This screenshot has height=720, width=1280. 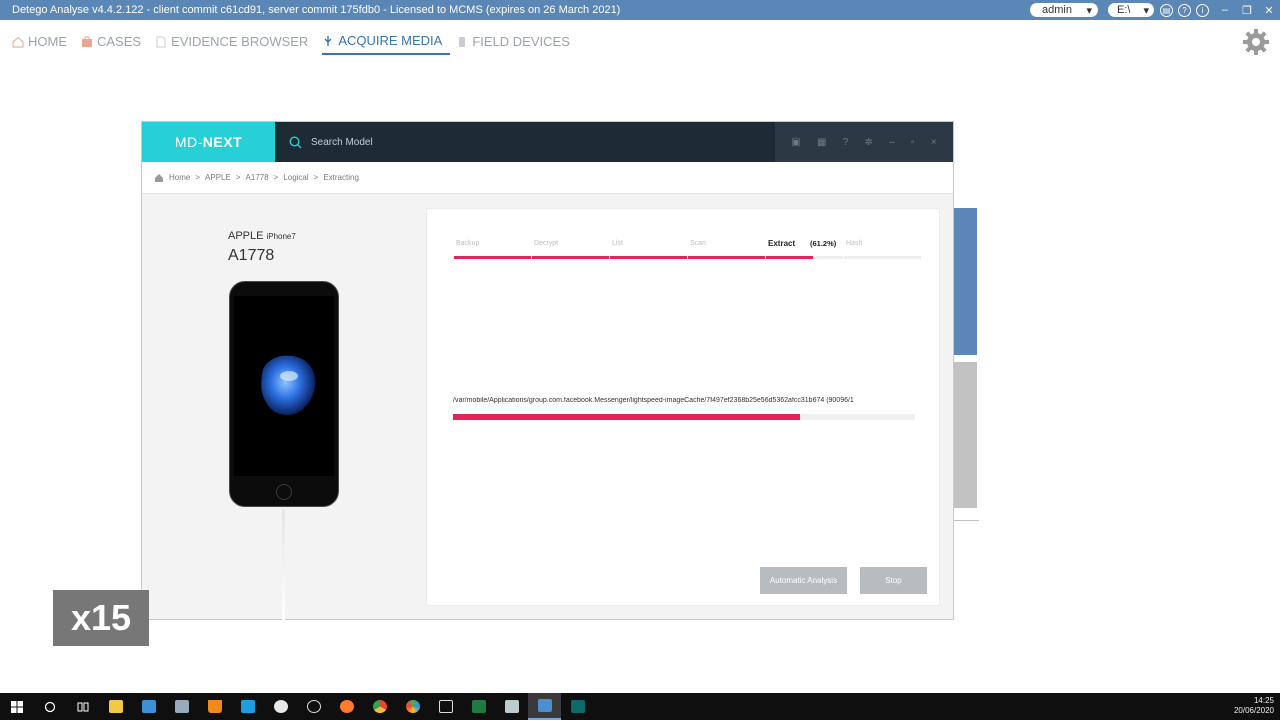 I want to click on file-progress-track, so click(x=684, y=417).